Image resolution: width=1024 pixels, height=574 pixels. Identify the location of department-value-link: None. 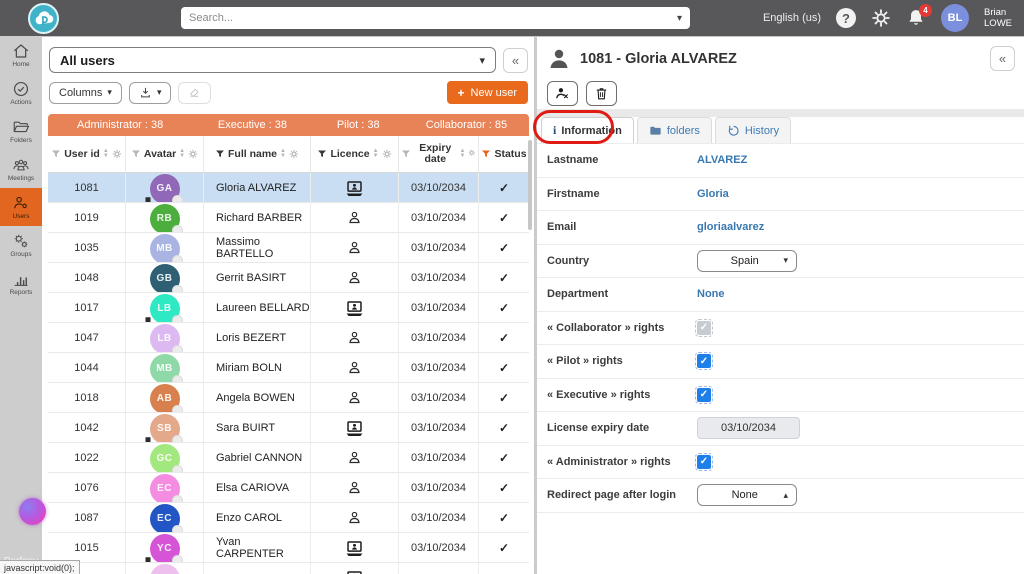
(711, 294).